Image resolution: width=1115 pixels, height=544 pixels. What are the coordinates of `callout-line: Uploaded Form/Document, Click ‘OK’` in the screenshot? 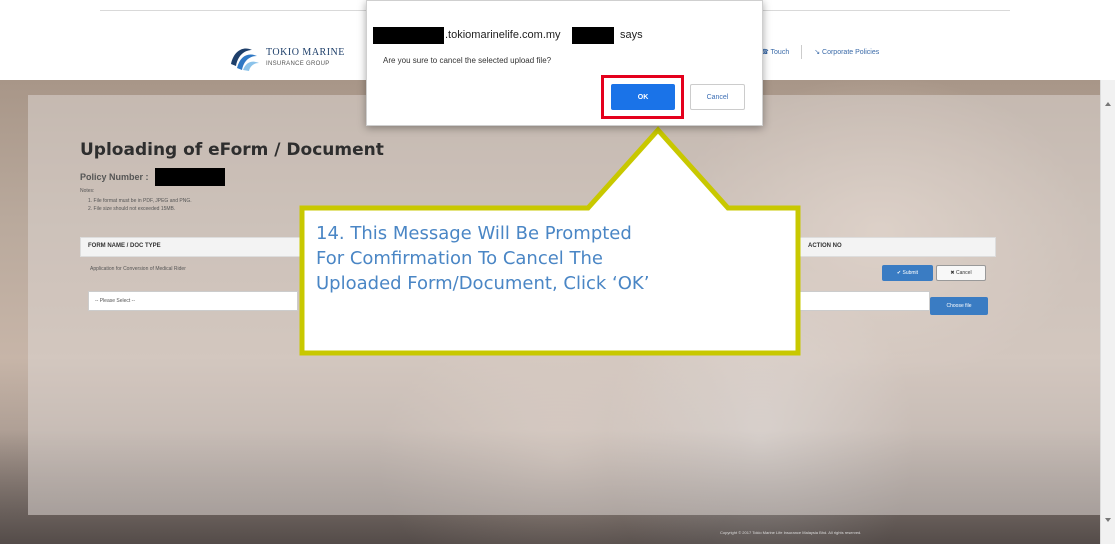 It's located at (483, 283).